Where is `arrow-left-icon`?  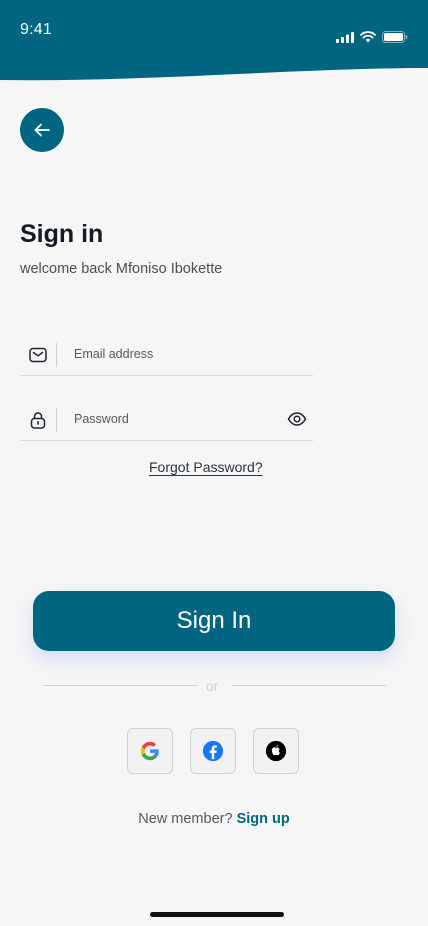 arrow-left-icon is located at coordinates (42, 130).